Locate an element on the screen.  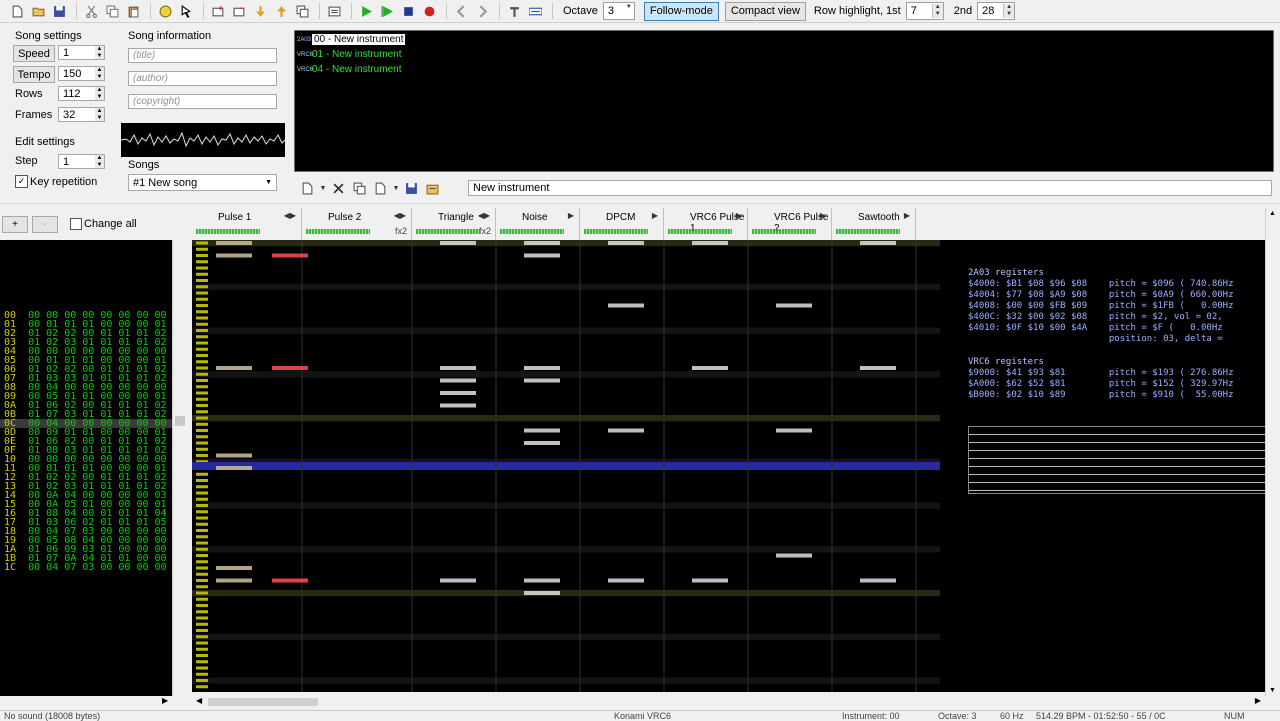
channel-header-item: Pulse 2 ◀▶ fx2 is located at coordinates (357, 224).